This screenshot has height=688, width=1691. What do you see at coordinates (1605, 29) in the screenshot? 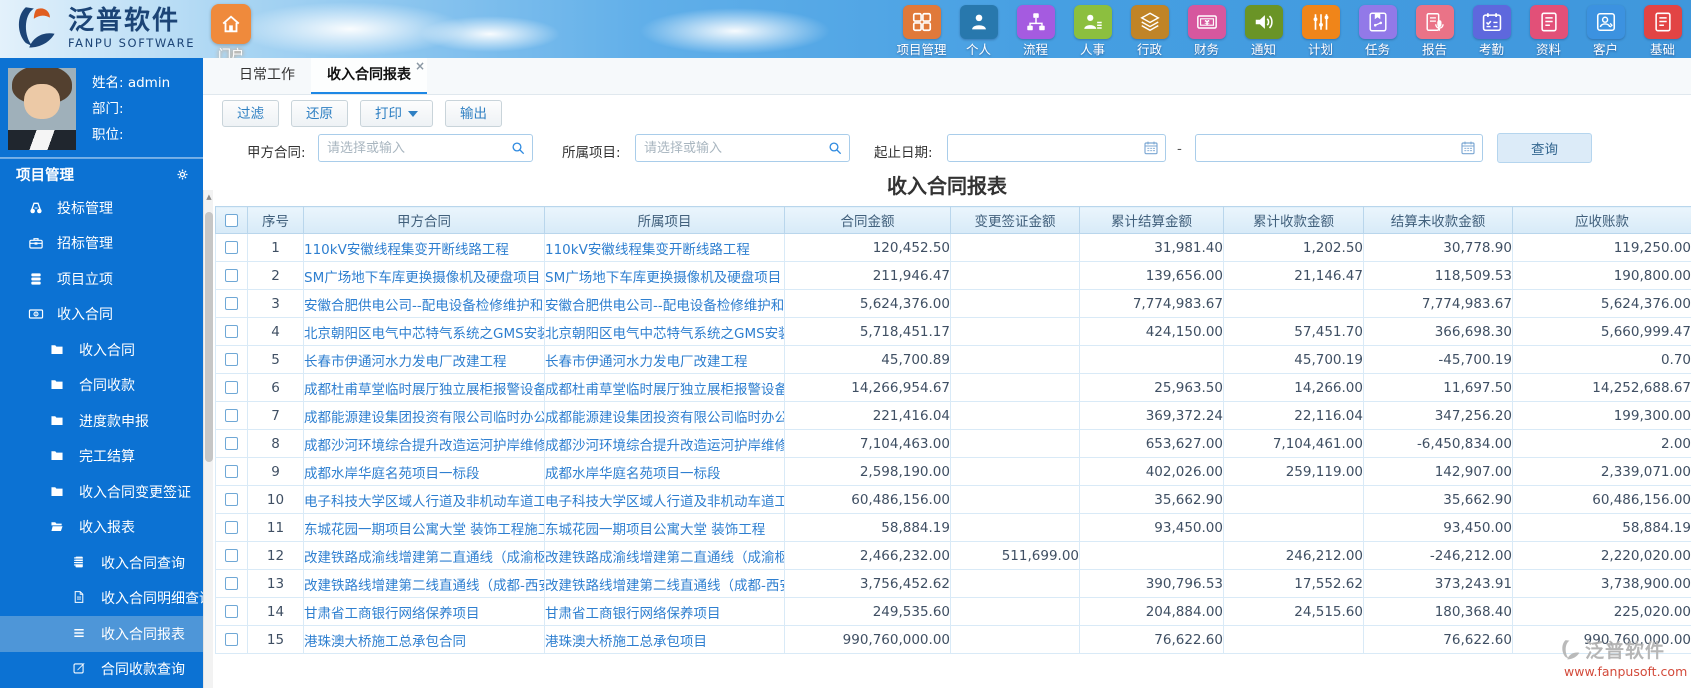
I see `module-customer-button: 客户` at bounding box center [1605, 29].